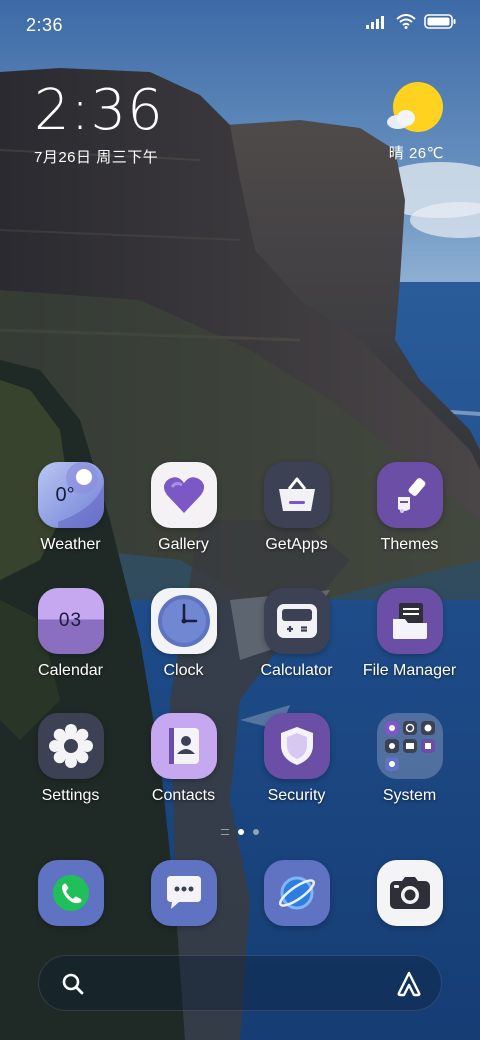 The image size is (480, 1040). I want to click on app-themes: Themes, so click(409, 508).